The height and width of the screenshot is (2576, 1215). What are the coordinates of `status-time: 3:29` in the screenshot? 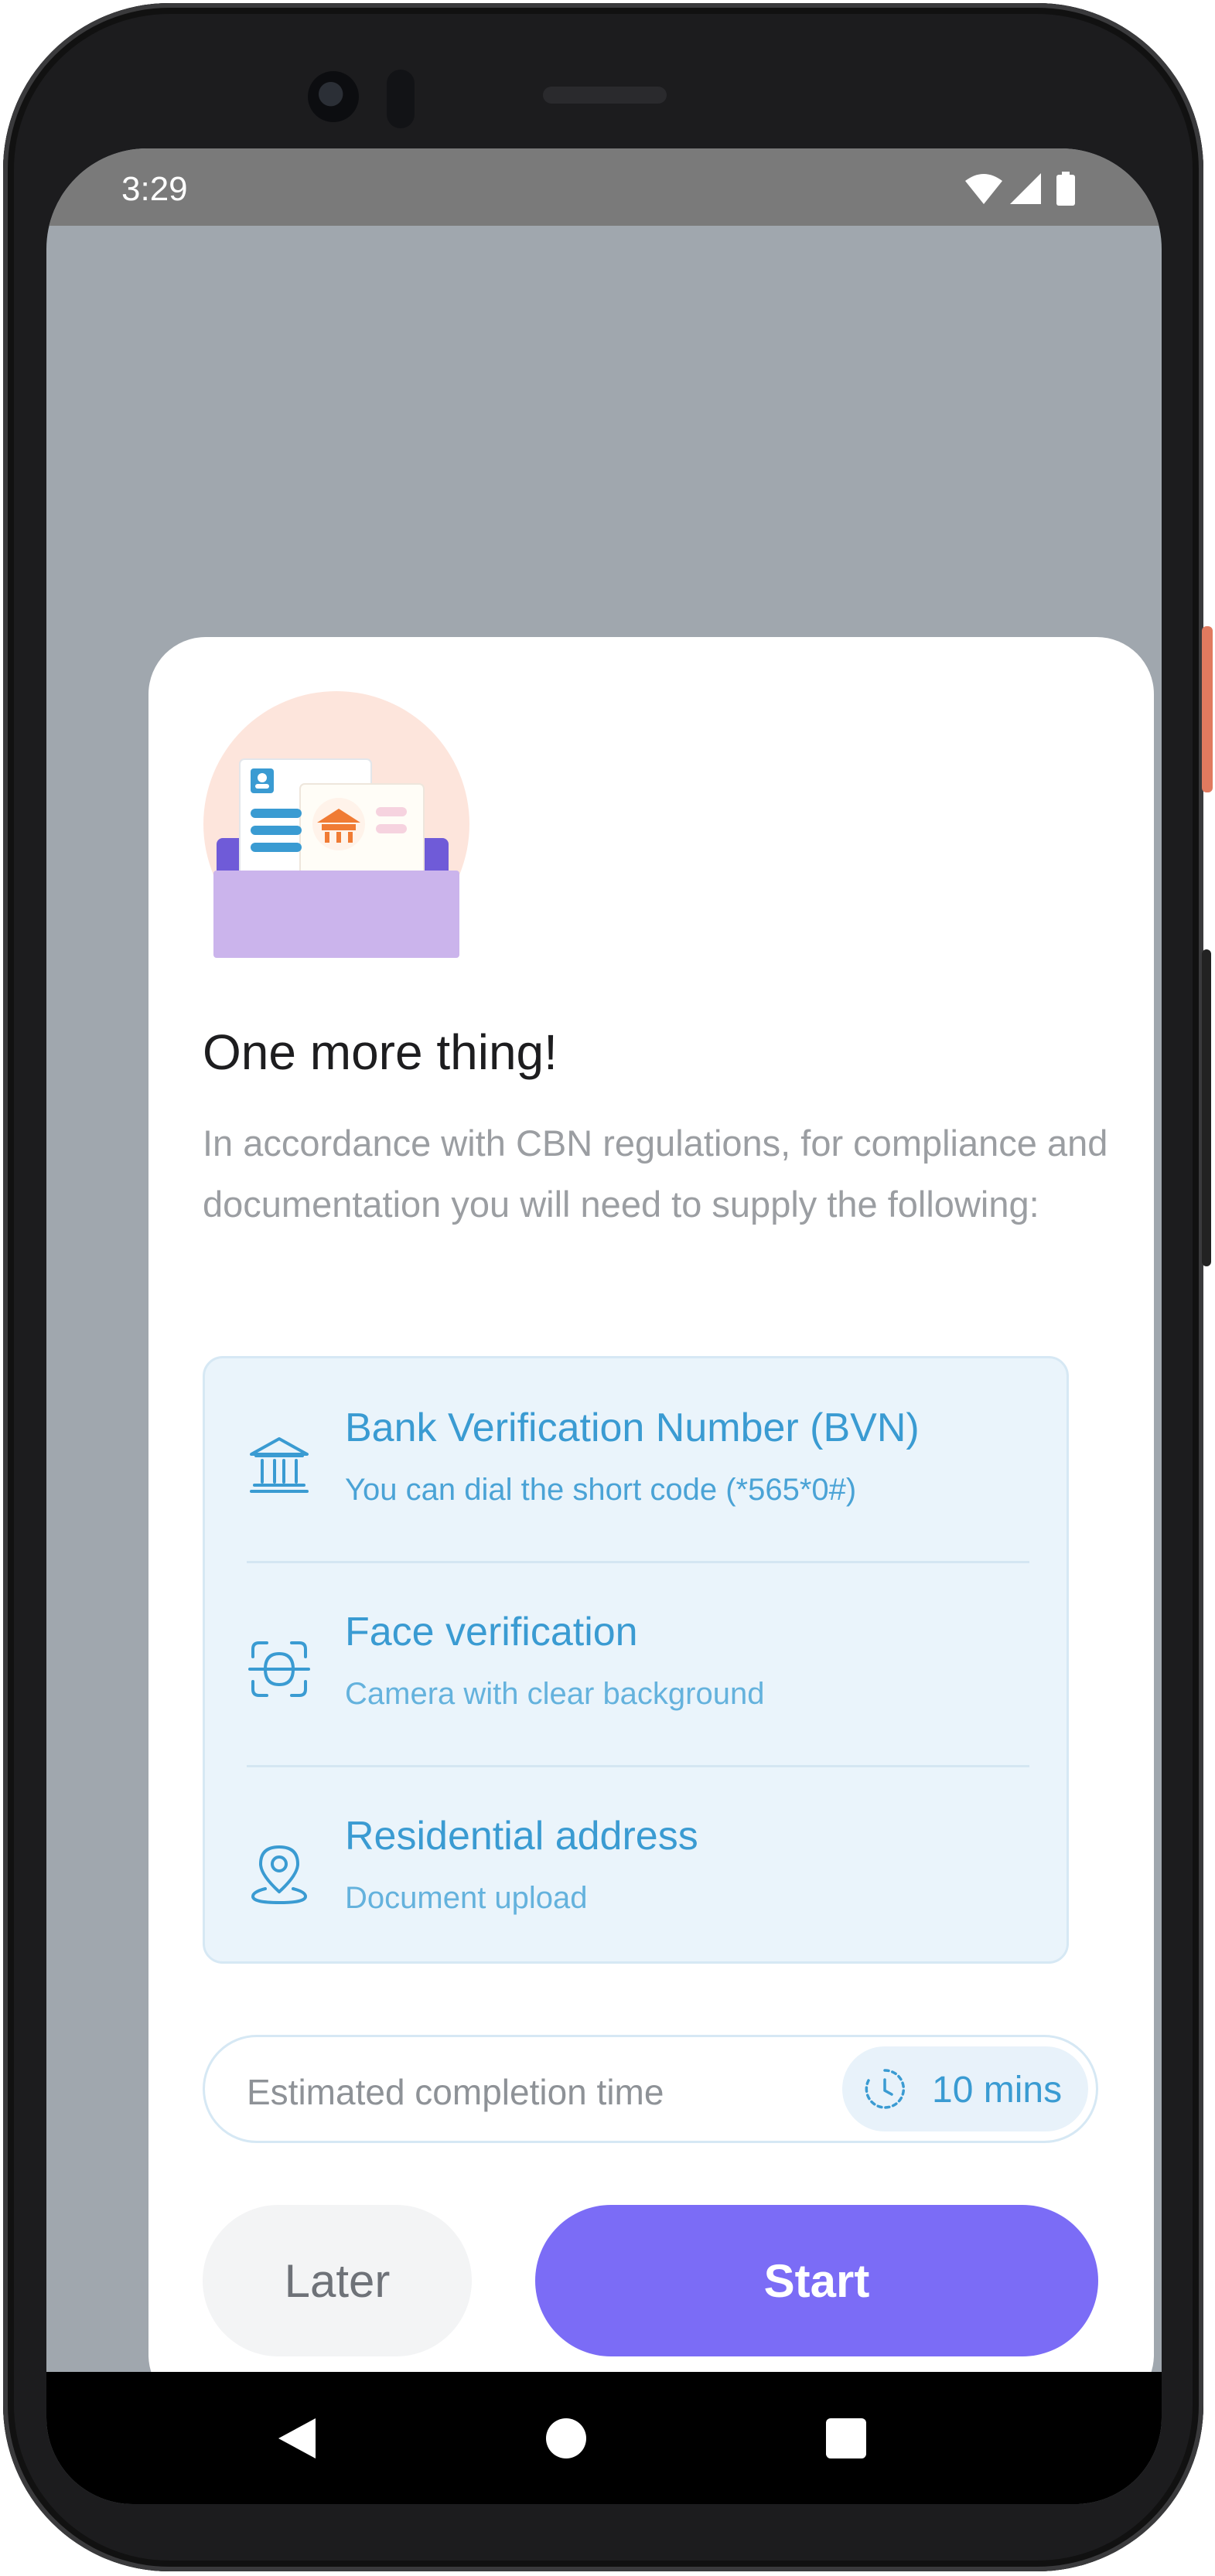 It's located at (154, 189).